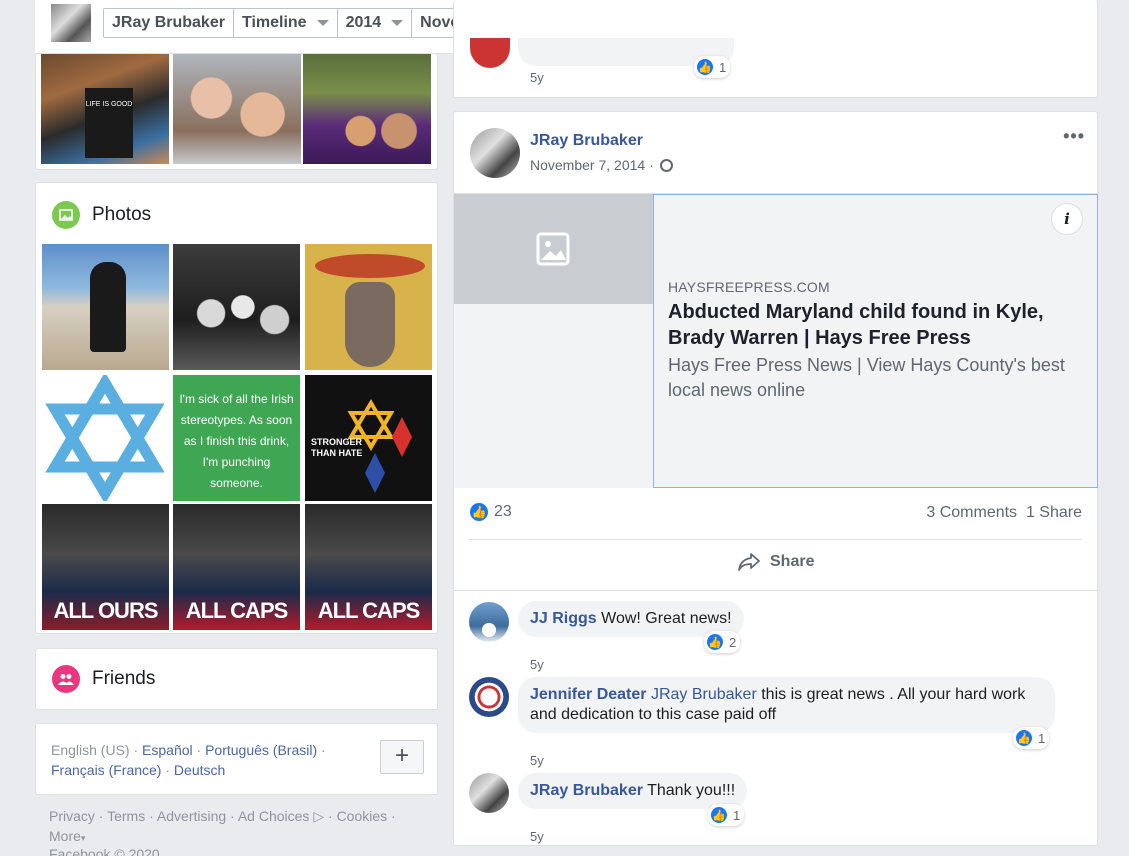  I want to click on share-button: Share, so click(776, 562).